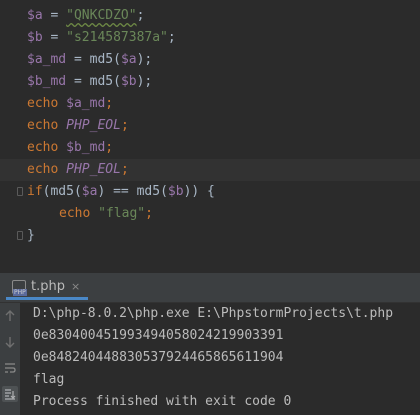 This screenshot has width=420, height=415. I want to click on code-line-5-text: echo $a_md;, so click(70, 104).